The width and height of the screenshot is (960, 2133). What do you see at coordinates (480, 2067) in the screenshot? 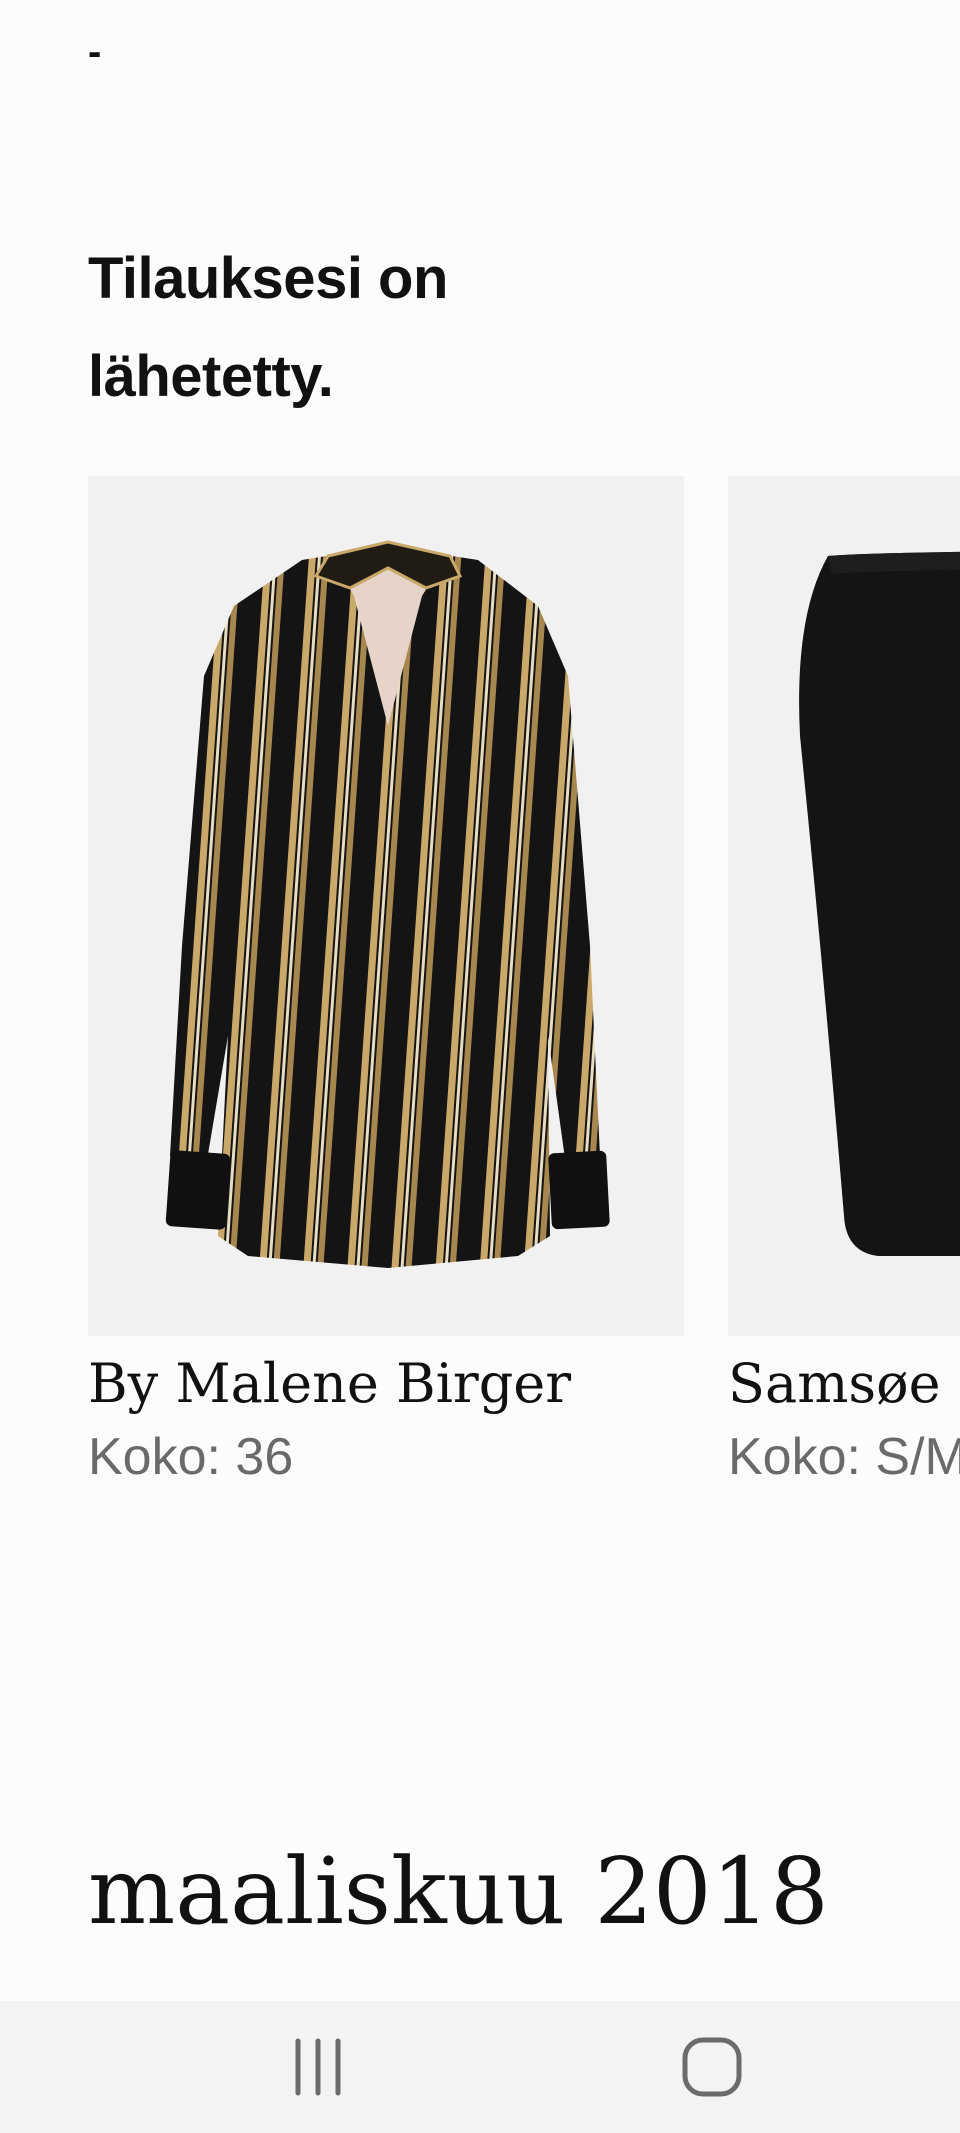
I see `system-navigation-bar` at bounding box center [480, 2067].